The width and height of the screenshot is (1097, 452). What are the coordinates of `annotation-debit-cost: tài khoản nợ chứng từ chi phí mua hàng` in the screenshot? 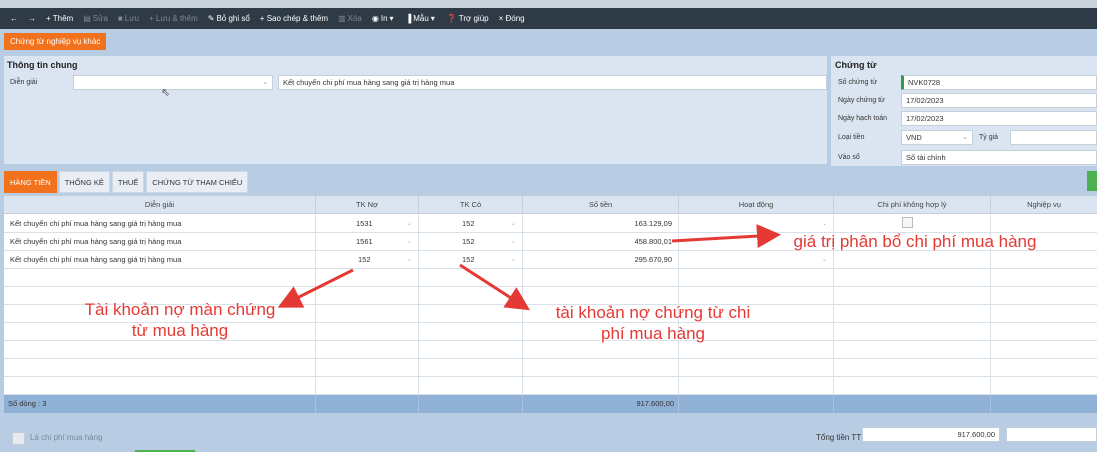 It's located at (653, 323).